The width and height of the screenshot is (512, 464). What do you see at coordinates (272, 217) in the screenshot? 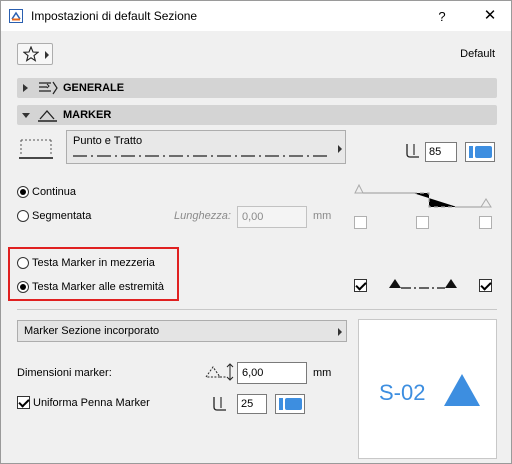
I see `lunghezza-input: 0,00` at bounding box center [272, 217].